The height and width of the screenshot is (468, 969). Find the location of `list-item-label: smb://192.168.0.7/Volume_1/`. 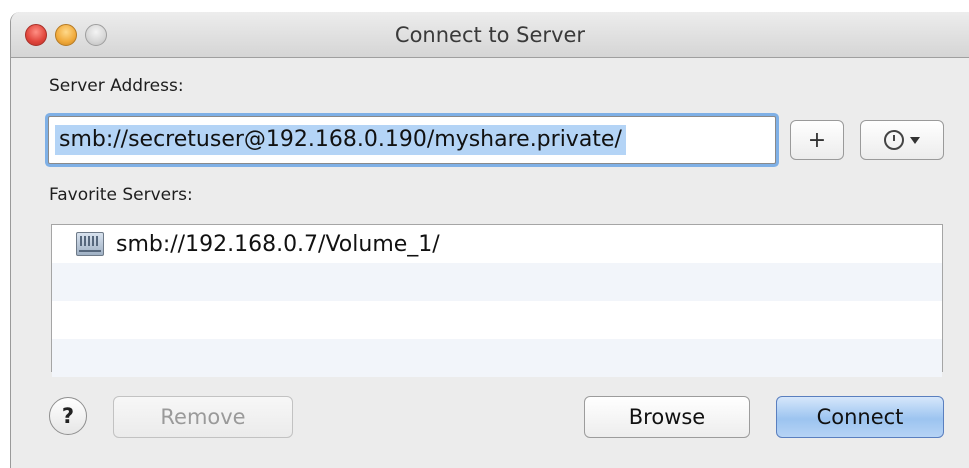

list-item-label: smb://192.168.0.7/Volume_1/ is located at coordinates (278, 244).